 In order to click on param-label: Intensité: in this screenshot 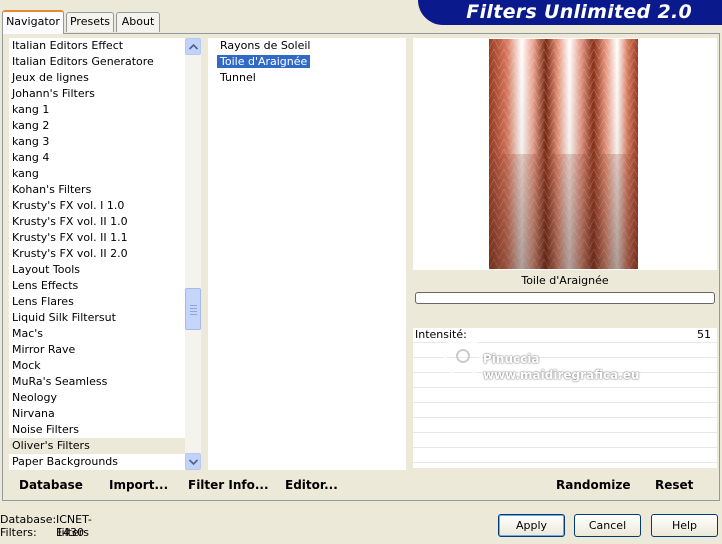, I will do `click(441, 334)`.